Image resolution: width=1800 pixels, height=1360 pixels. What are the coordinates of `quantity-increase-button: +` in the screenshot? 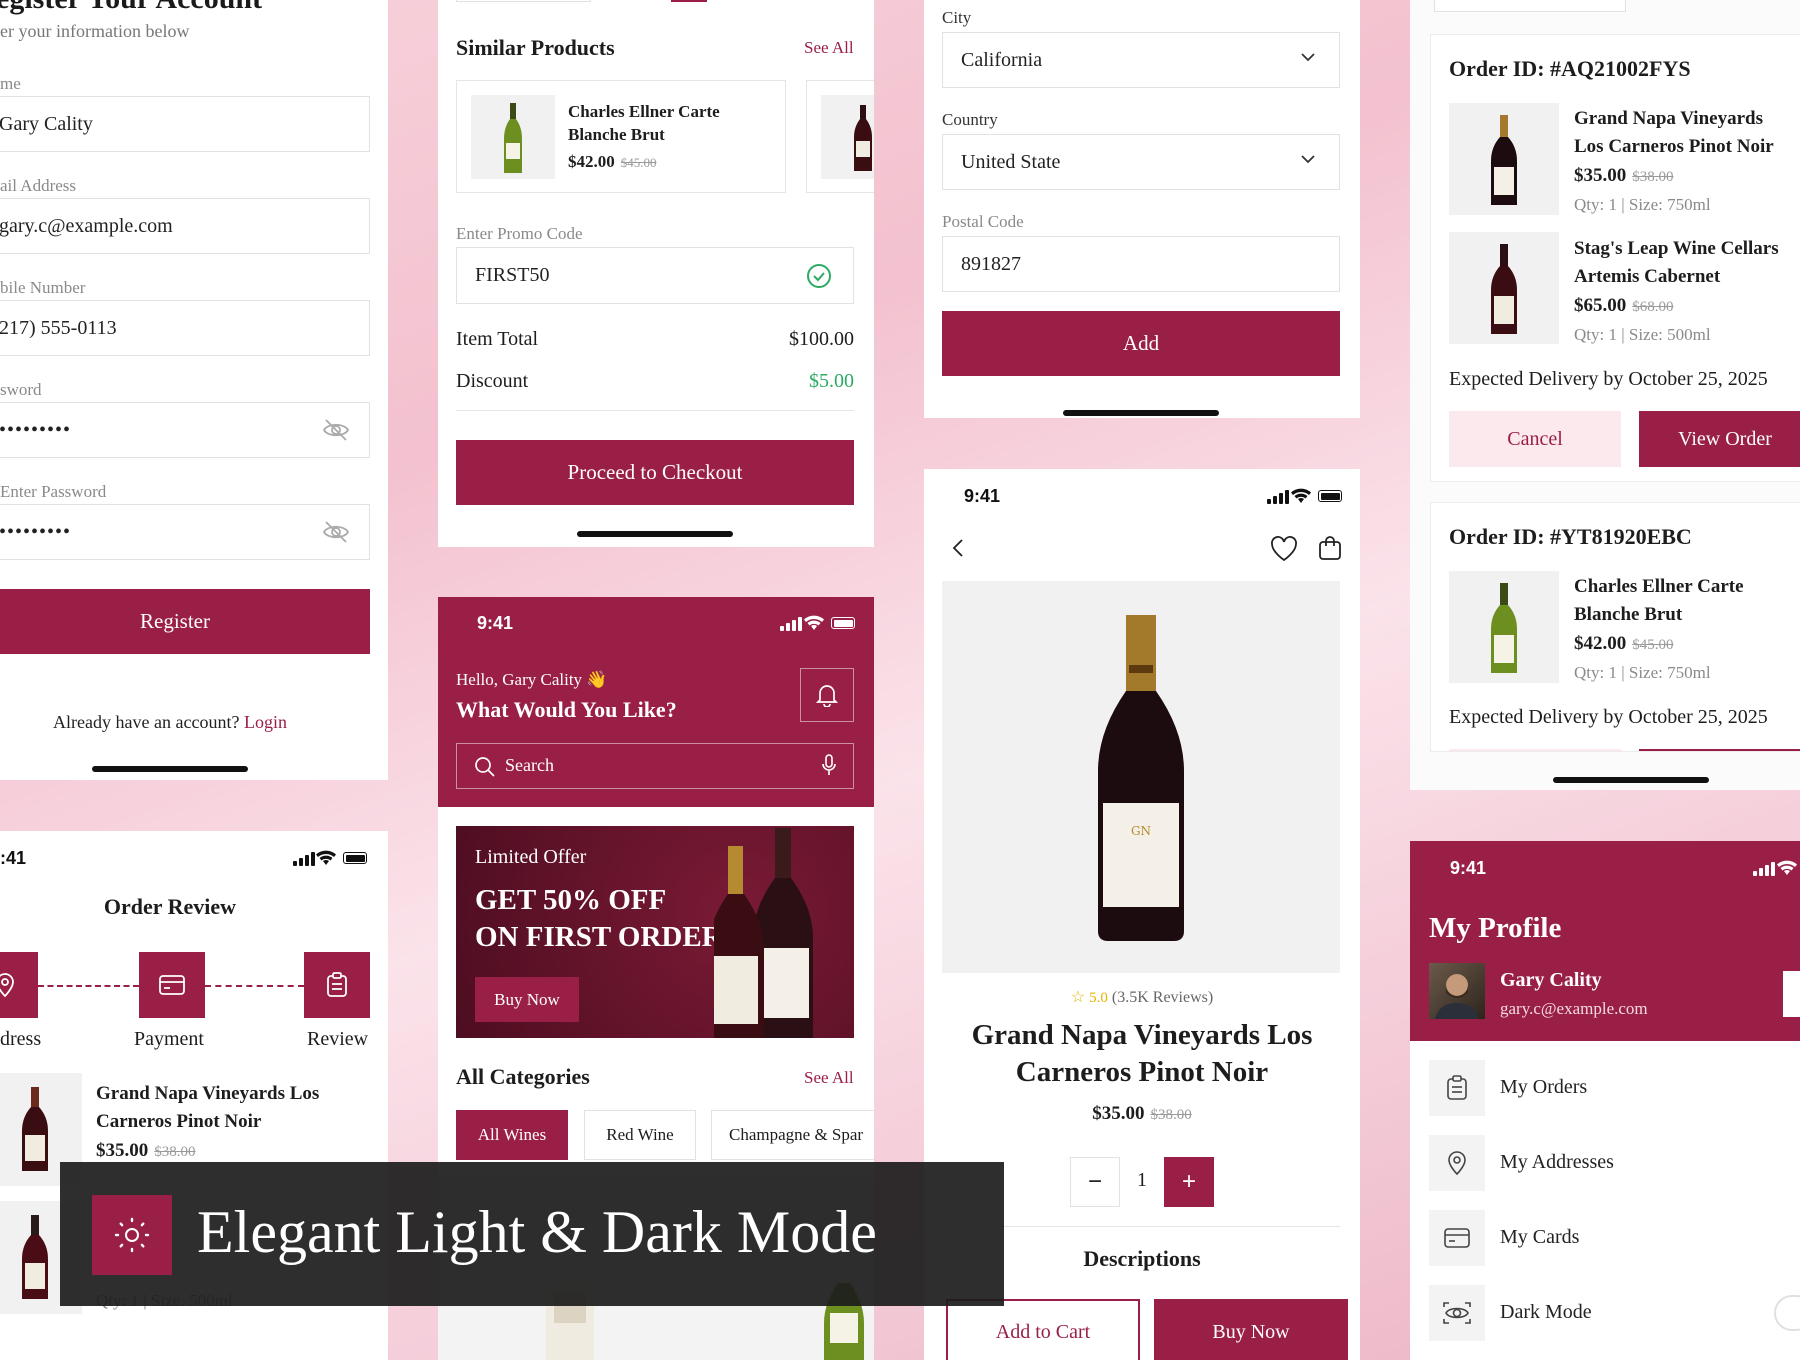 It's located at (1189, 1182).